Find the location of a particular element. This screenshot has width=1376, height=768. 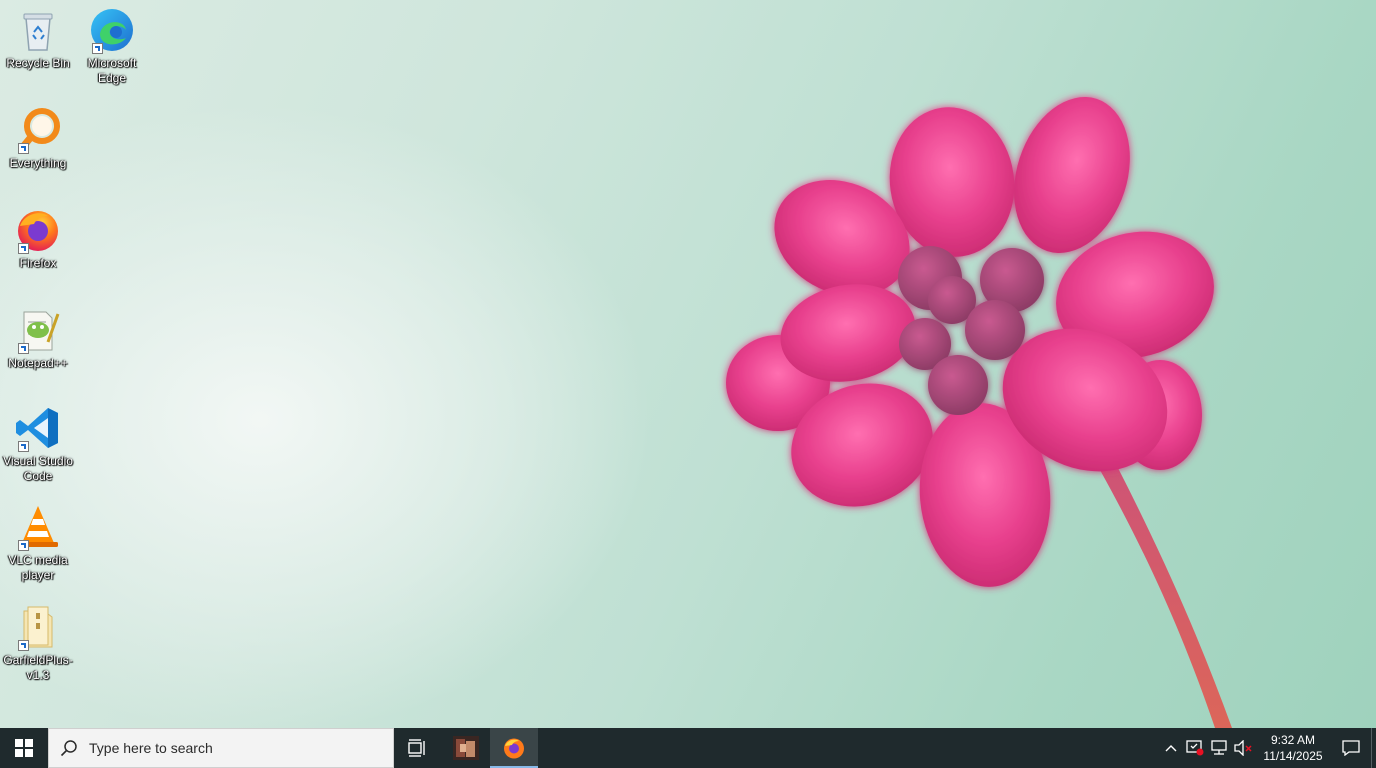

taskbar: Type here to search 9:32 AM 11/14/2025 is located at coordinates (688, 748).